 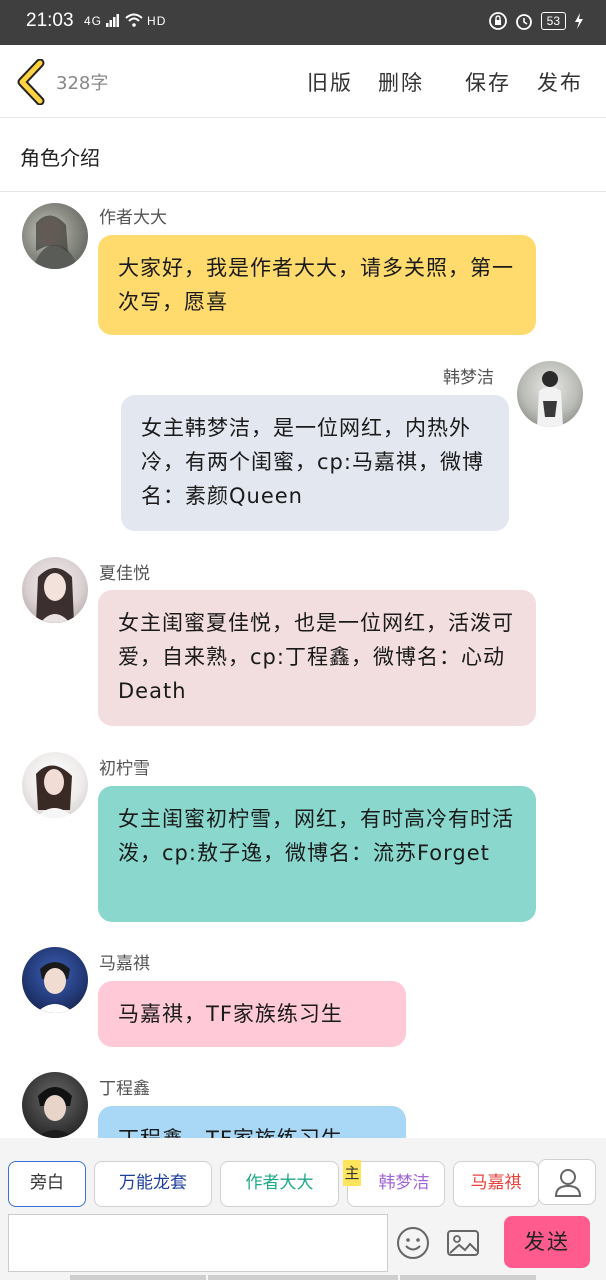 What do you see at coordinates (396, 1184) in the screenshot?
I see `tab-han-mengjie: 韩梦洁` at bounding box center [396, 1184].